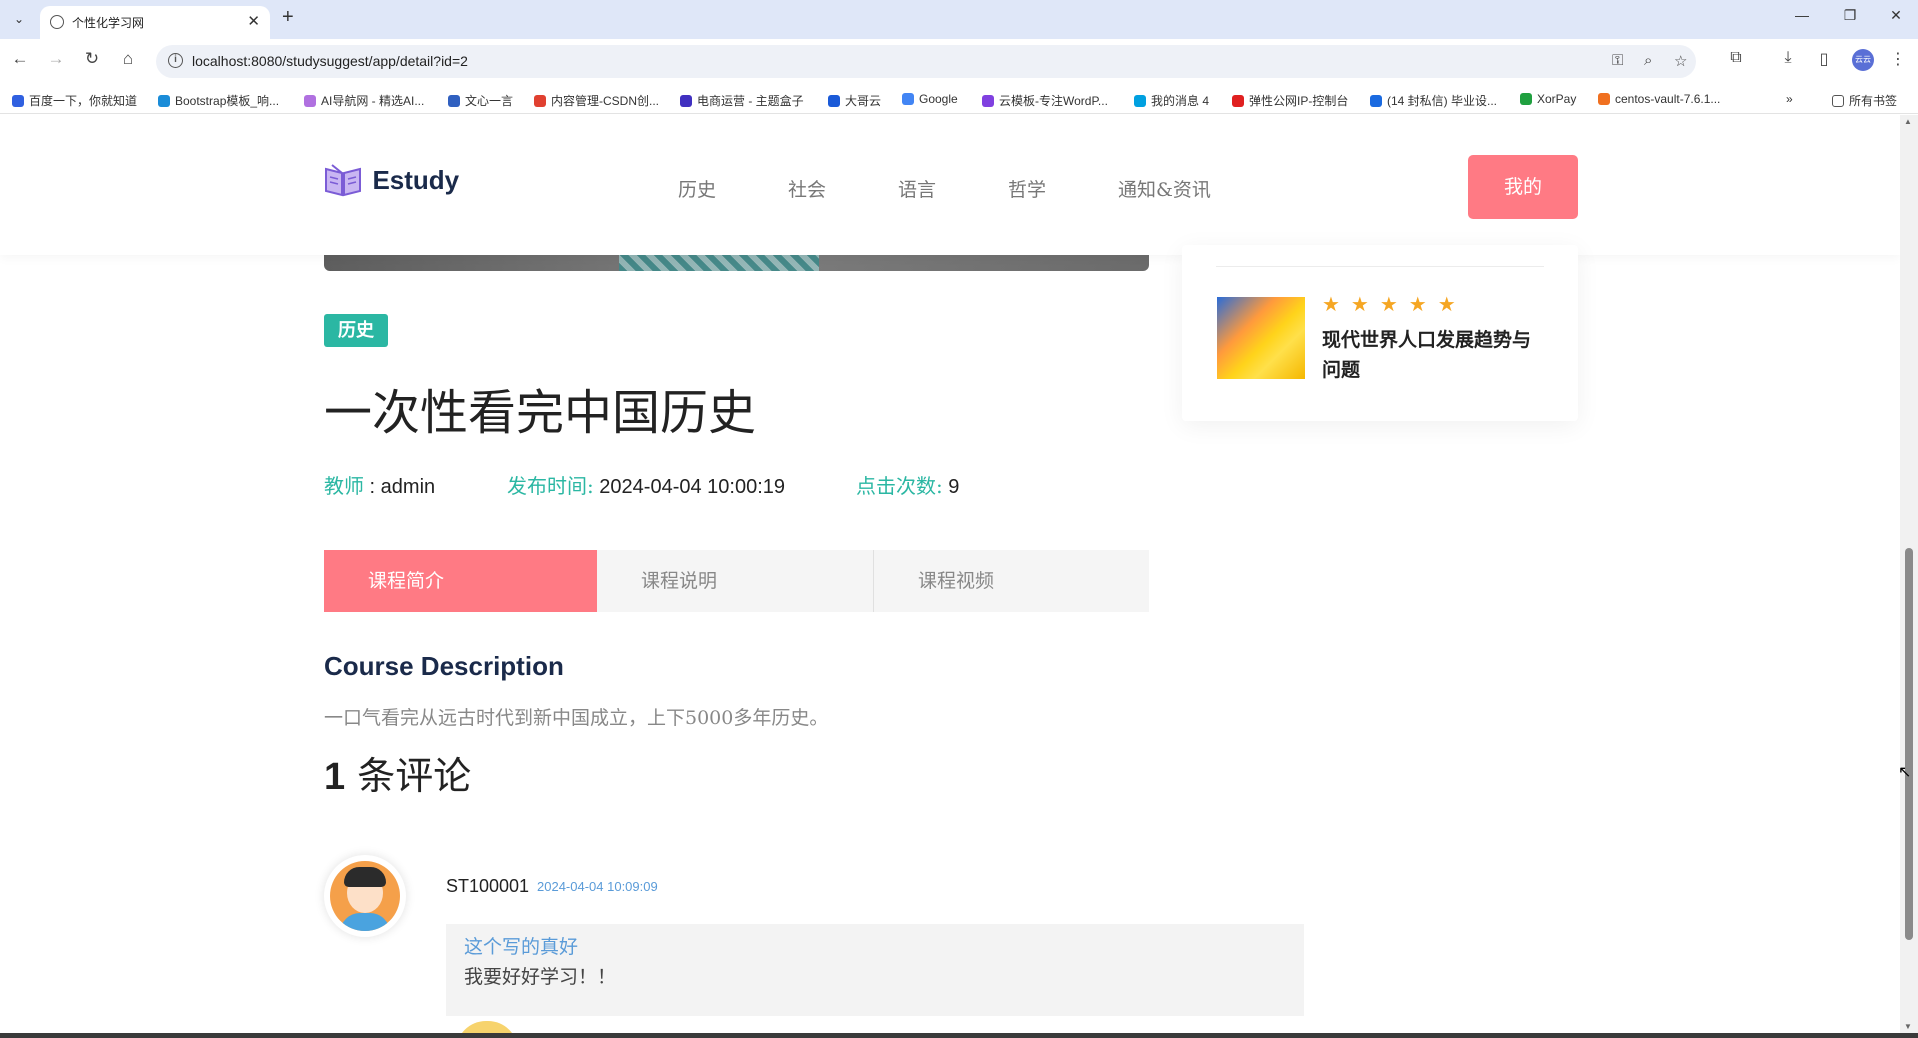 The width and height of the screenshot is (1918, 1038). I want to click on tab-title: 个性化学习网, so click(108, 23).